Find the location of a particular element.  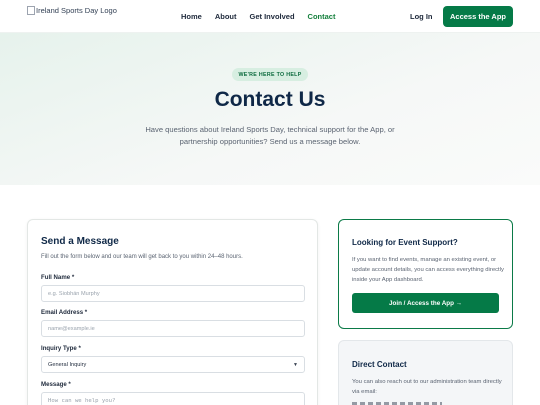

support-title: Looking for Event Support? is located at coordinates (405, 242).